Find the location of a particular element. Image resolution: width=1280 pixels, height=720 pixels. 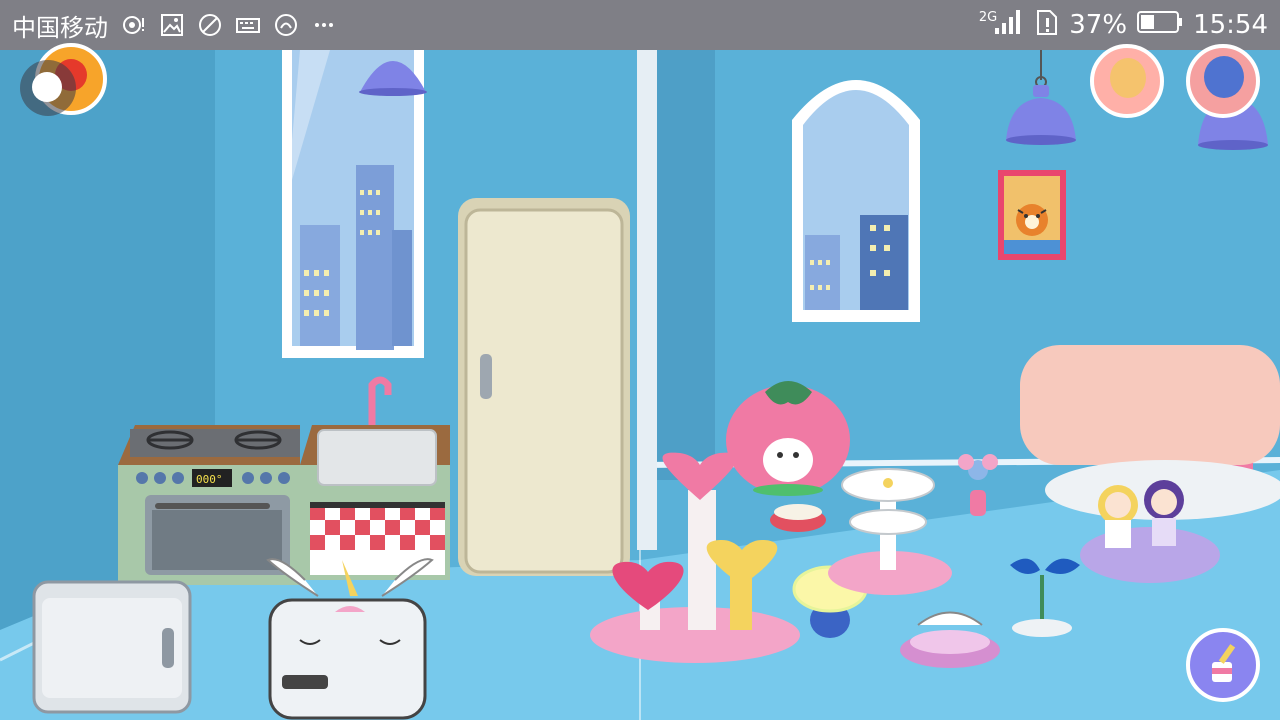

blocked-icon is located at coordinates (210, 25).